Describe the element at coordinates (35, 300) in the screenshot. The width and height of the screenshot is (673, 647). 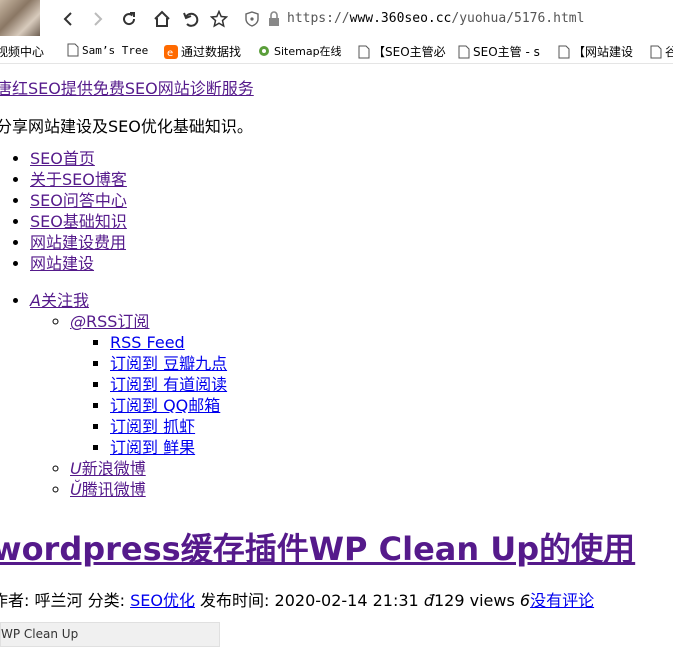
I see `follow-icon: A` at that location.